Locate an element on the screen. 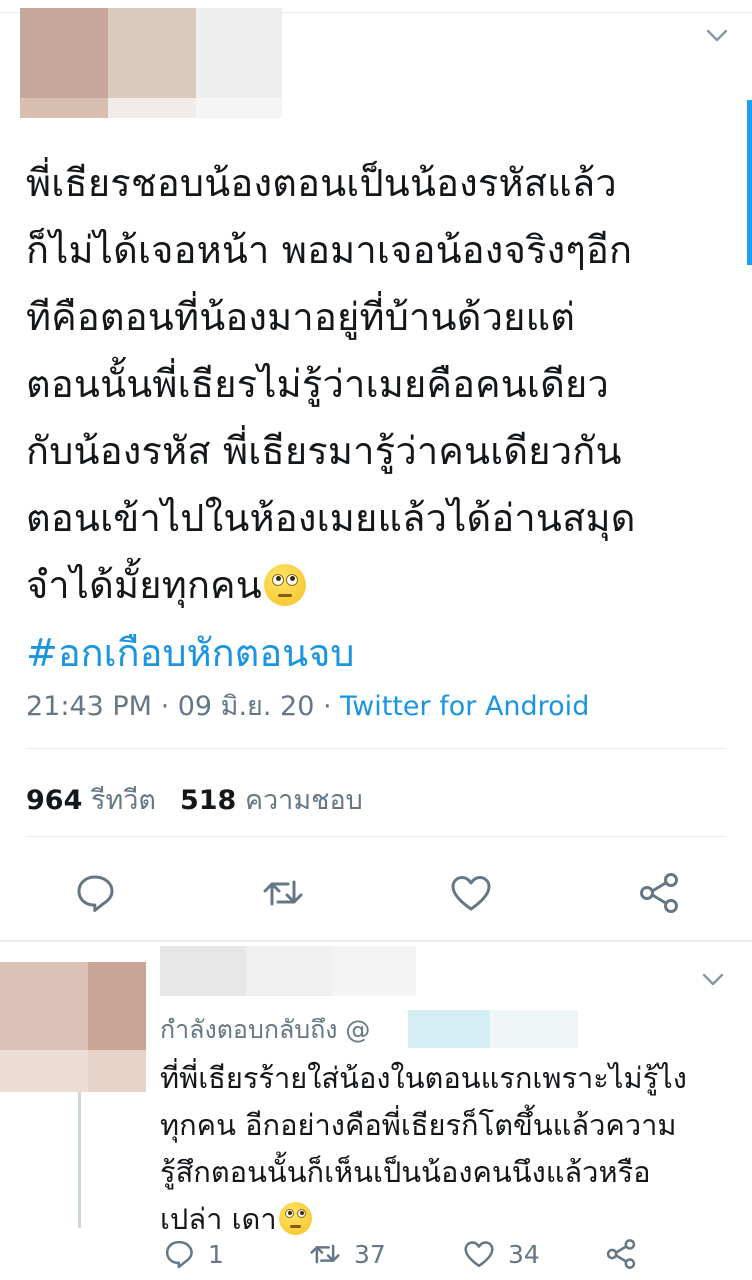 Image resolution: width=752 pixels, height=1280 pixels. scrollbar-thumb is located at coordinates (749, 182).